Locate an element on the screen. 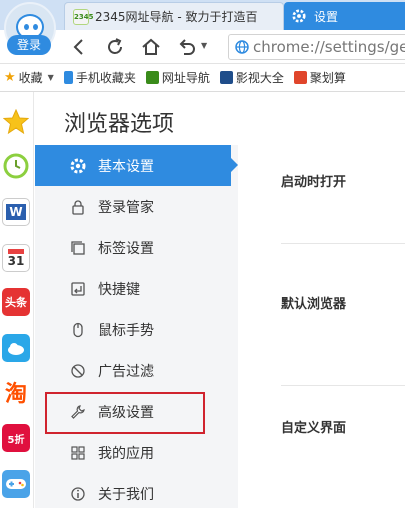 Image resolution: width=405 pixels, height=508 pixels. bookmark-label: 收藏 is located at coordinates (30, 78).